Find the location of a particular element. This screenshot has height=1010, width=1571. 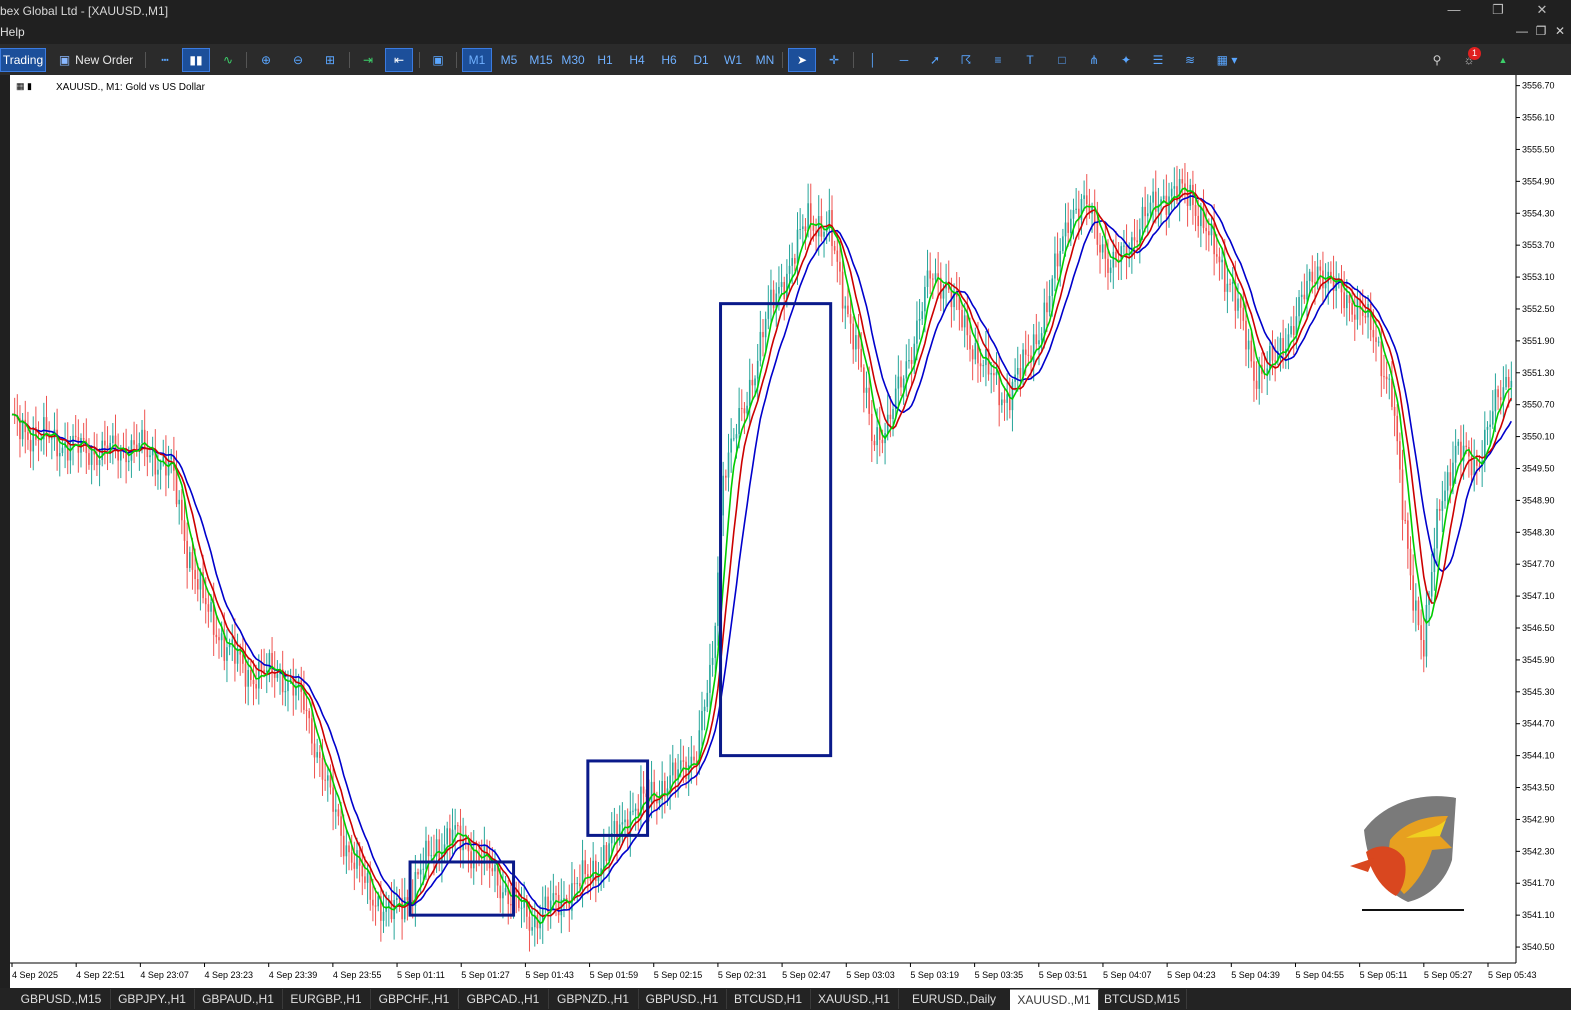

cycle-lines-icon: ☰ is located at coordinates (1158, 60).